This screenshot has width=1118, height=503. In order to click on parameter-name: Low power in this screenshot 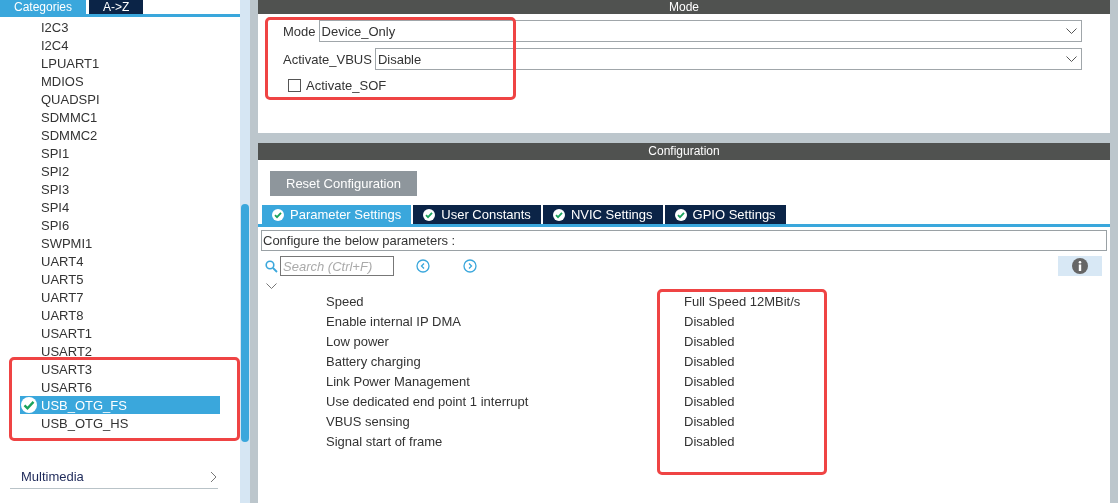, I will do `click(358, 342)`.